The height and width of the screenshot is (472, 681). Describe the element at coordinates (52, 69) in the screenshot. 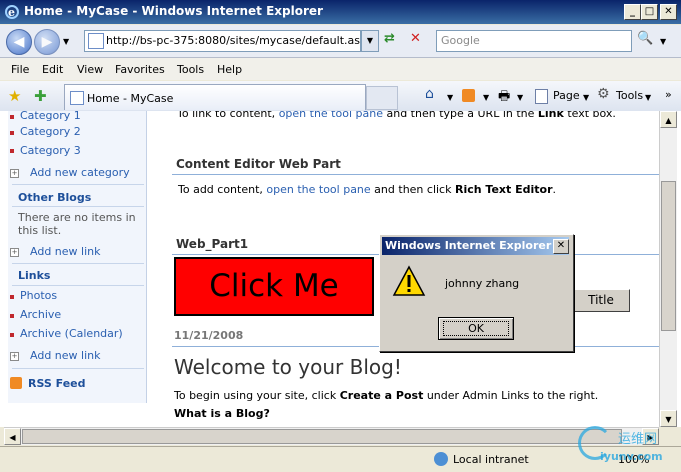

I see `menu-edit: Edit` at that location.